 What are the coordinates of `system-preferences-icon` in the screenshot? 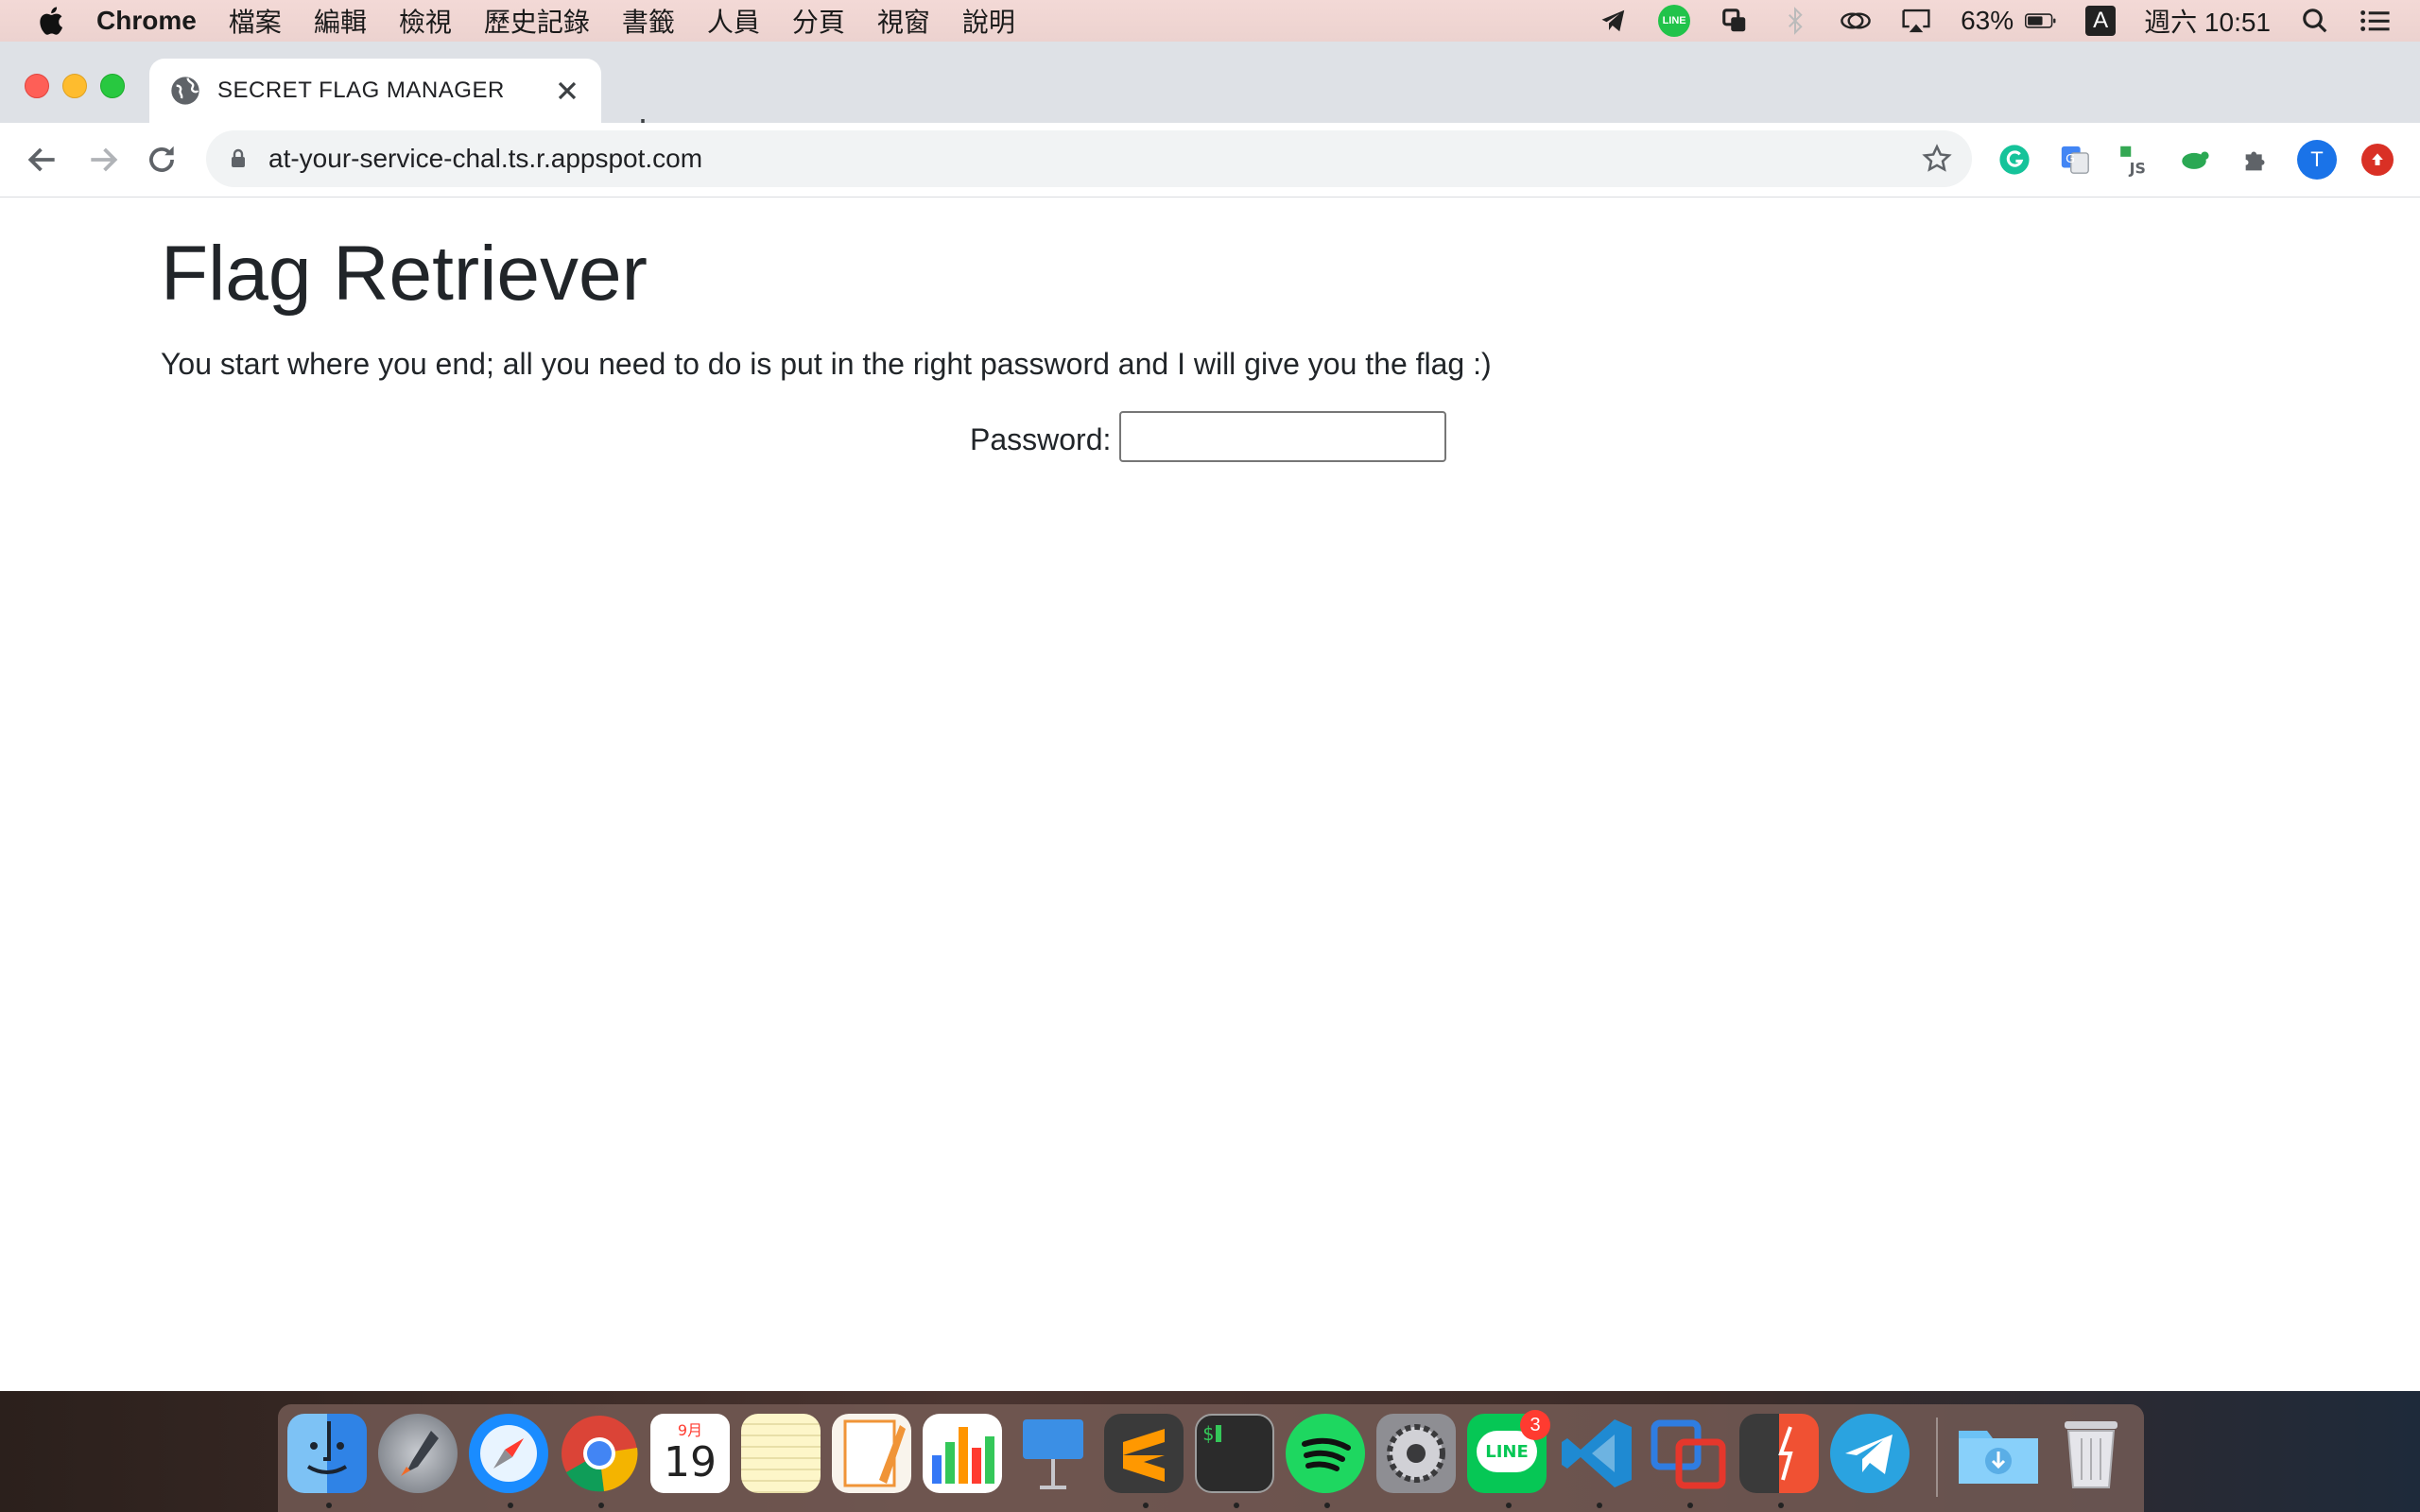 It's located at (1416, 1453).